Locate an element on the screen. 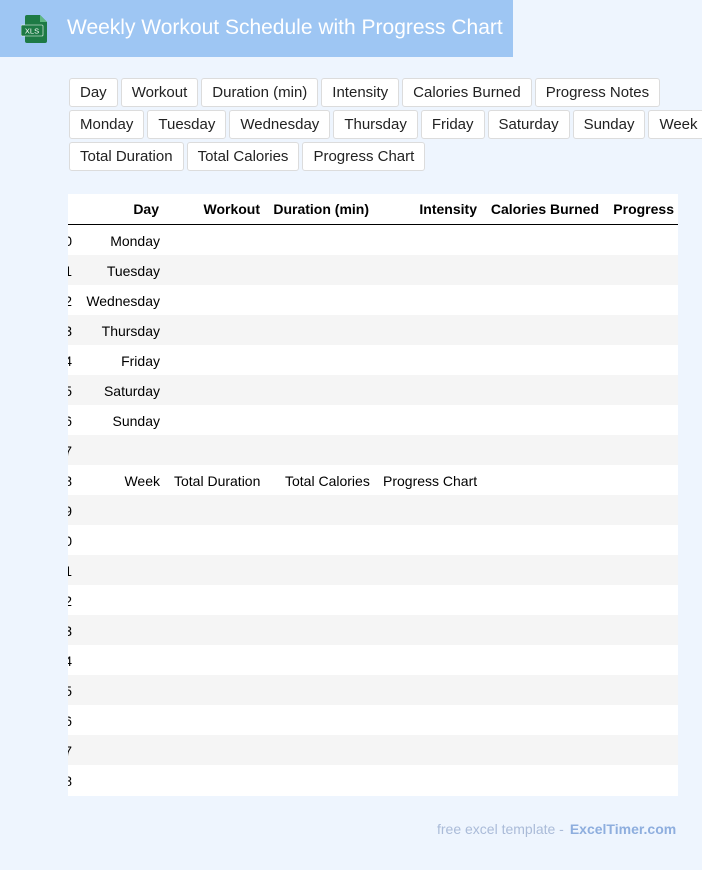  table-row: 6 is located at coordinates (373, 720).